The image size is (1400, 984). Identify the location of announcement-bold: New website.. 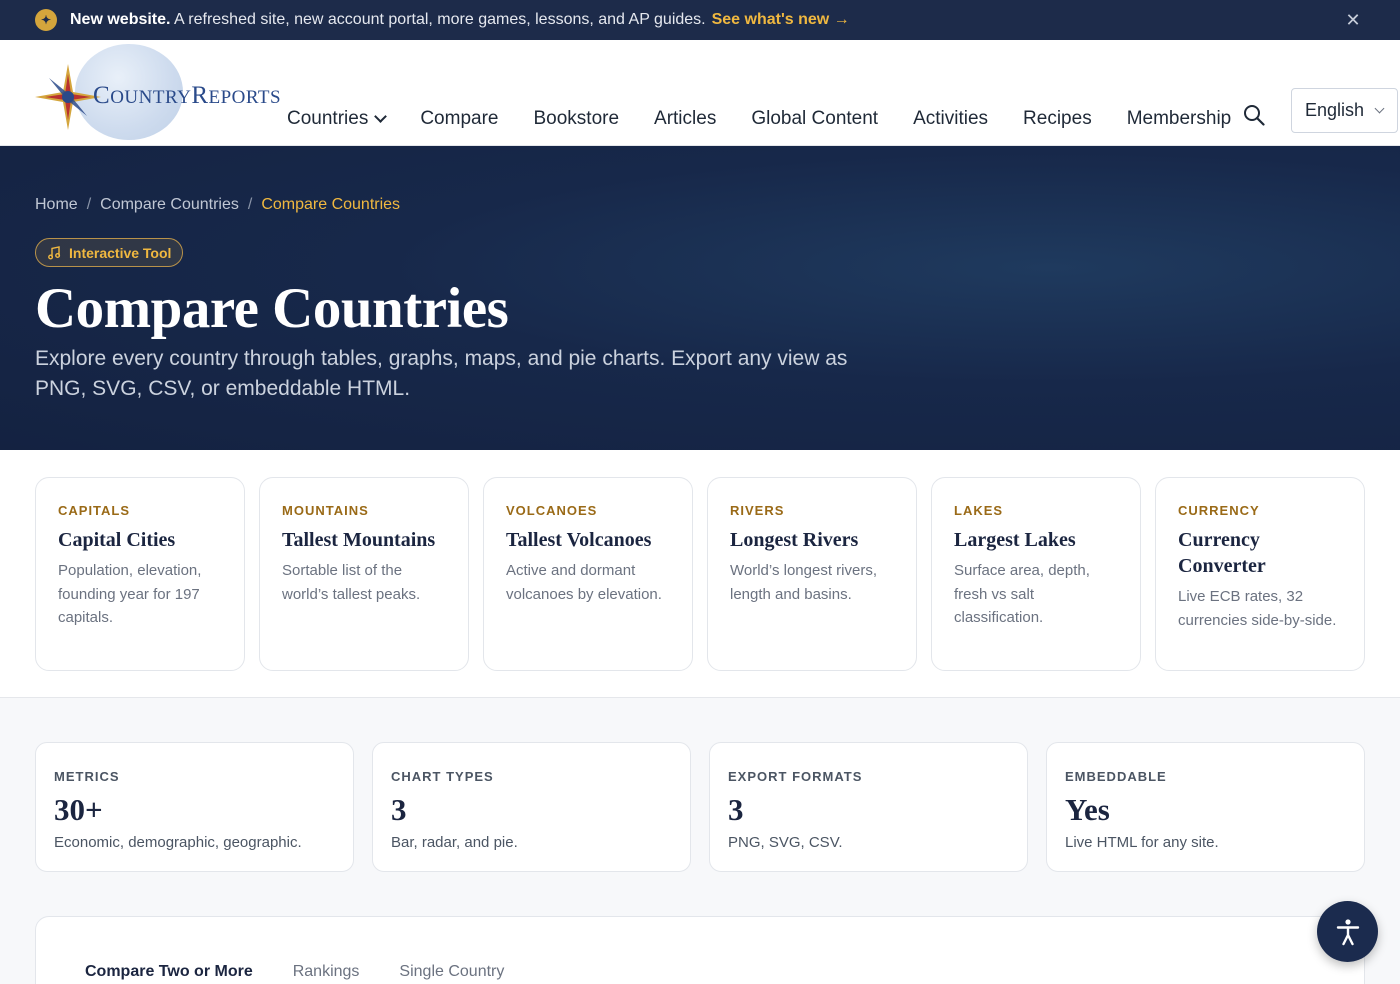
(120, 19).